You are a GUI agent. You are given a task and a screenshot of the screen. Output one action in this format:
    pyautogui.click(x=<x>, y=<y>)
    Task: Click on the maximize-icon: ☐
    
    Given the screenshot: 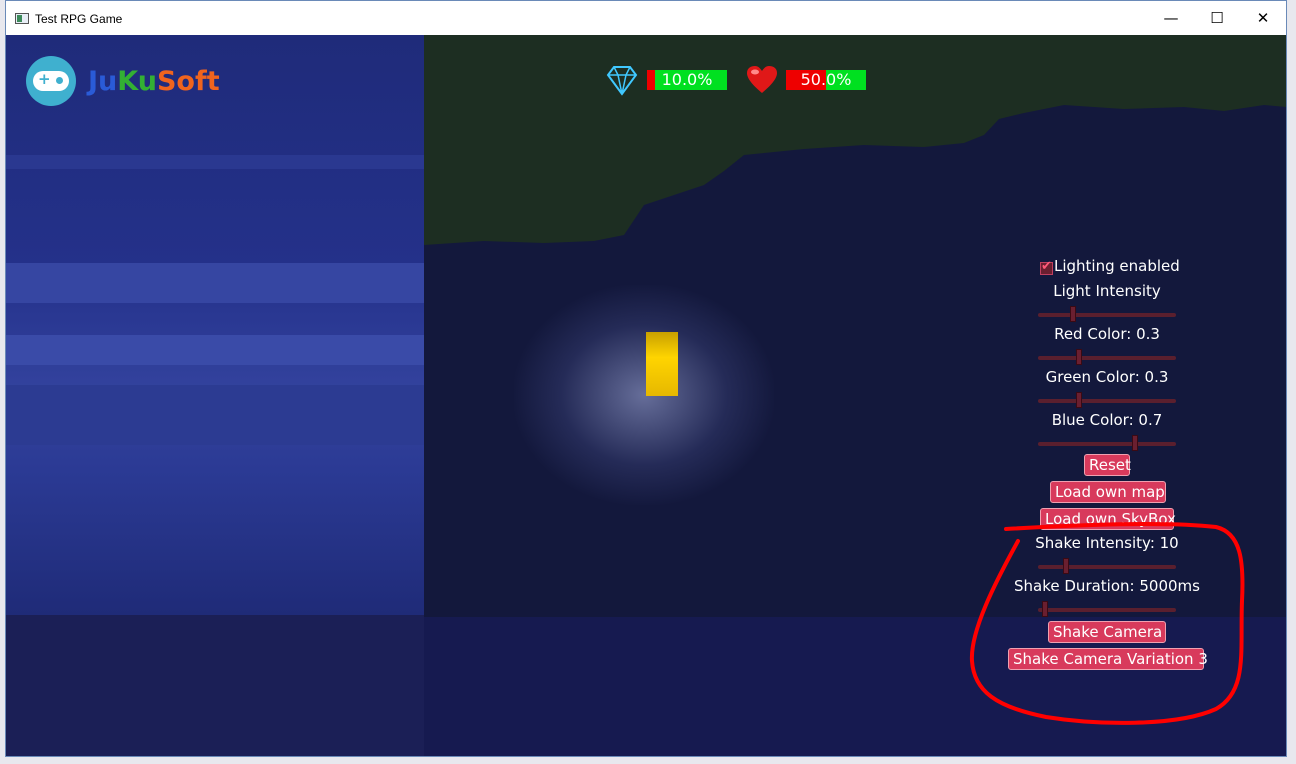 What is the action you would take?
    pyautogui.click(x=1217, y=18)
    